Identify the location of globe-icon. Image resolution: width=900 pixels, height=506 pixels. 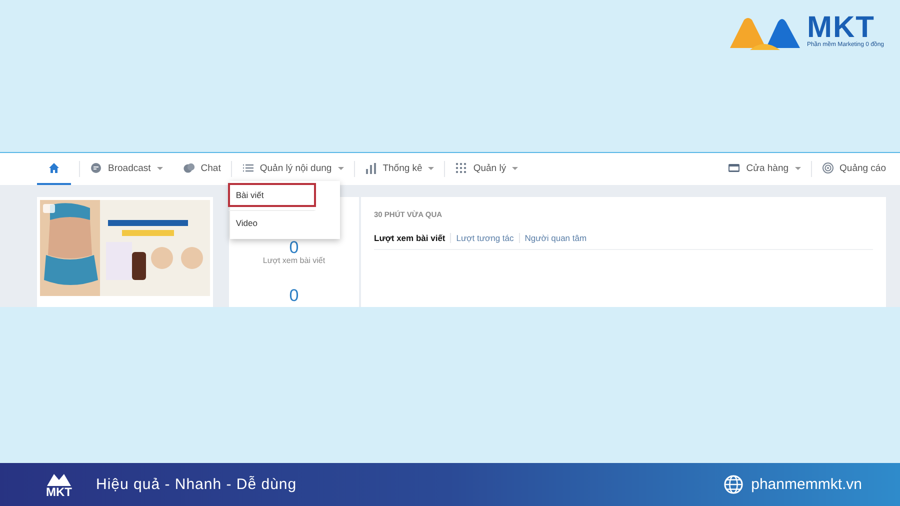
(734, 484).